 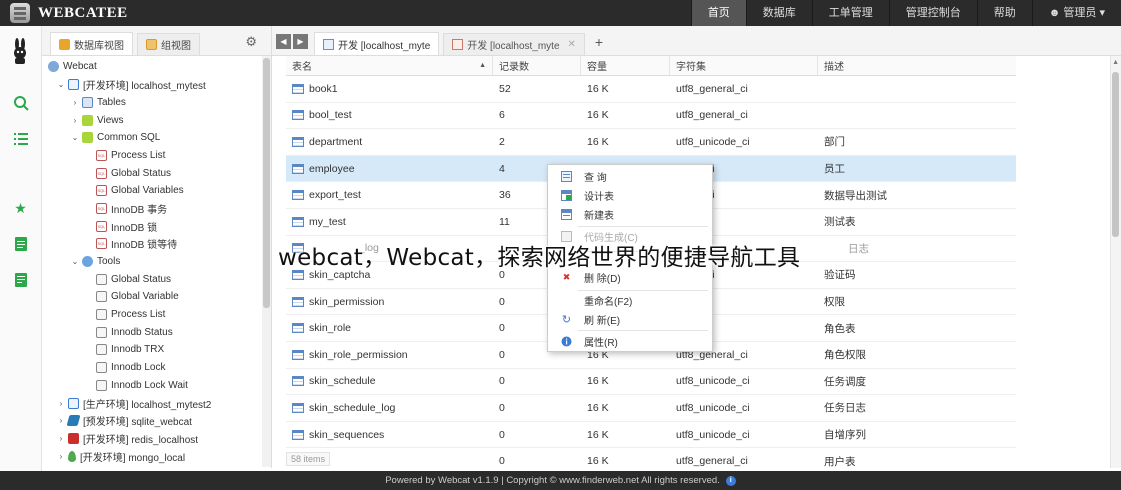 I want to click on table-row: book1 52 16 K utf8_general_ci, so click(x=651, y=89).